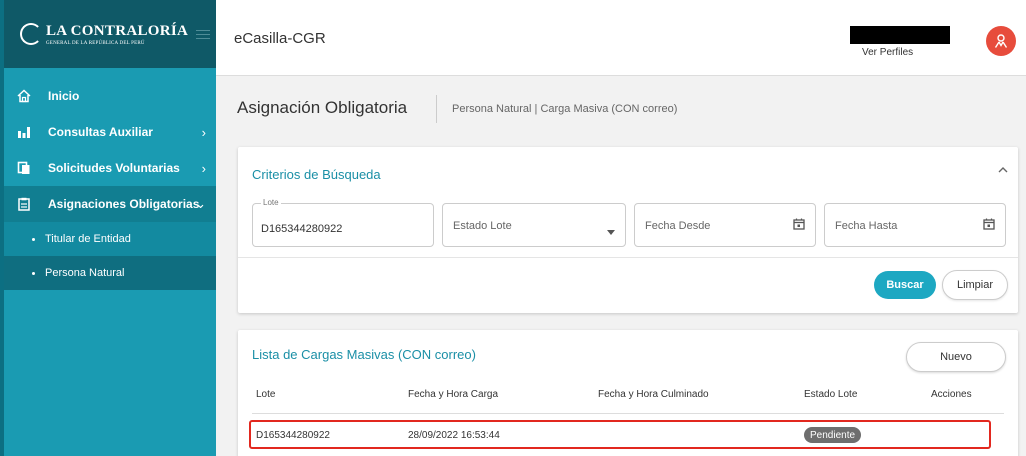 Image resolution: width=1026 pixels, height=456 pixels. I want to click on submenu-asignaciones: Titular de Entidad Persona Natural, so click(110, 256).